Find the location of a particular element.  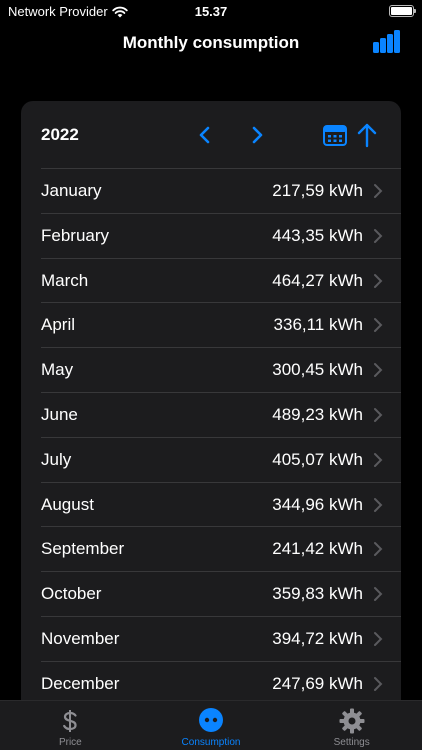

plug-icon is located at coordinates (211, 720).